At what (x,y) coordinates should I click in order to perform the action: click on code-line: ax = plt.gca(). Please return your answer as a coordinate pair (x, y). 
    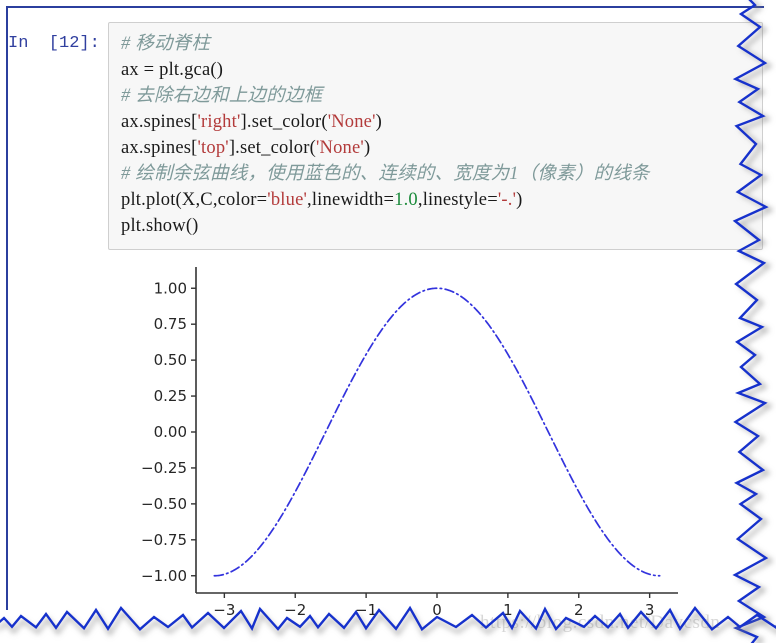
    Looking at the image, I should click on (436, 70).